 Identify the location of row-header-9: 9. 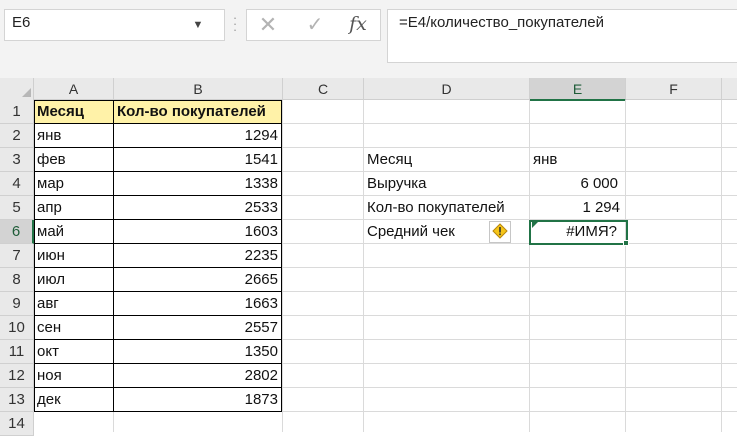
(17, 304).